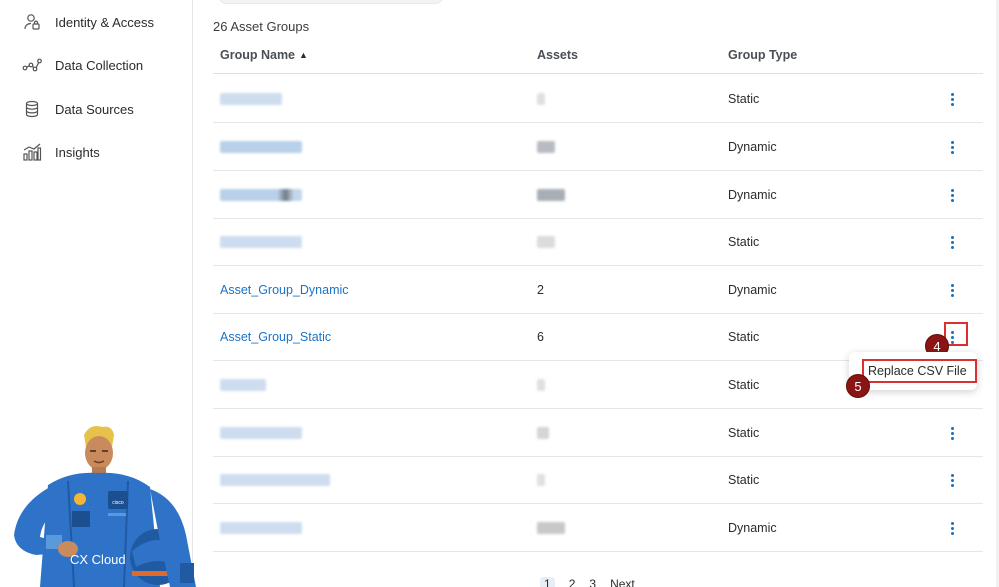  Describe the element at coordinates (32, 22) in the screenshot. I see `user-lock-icon` at that location.